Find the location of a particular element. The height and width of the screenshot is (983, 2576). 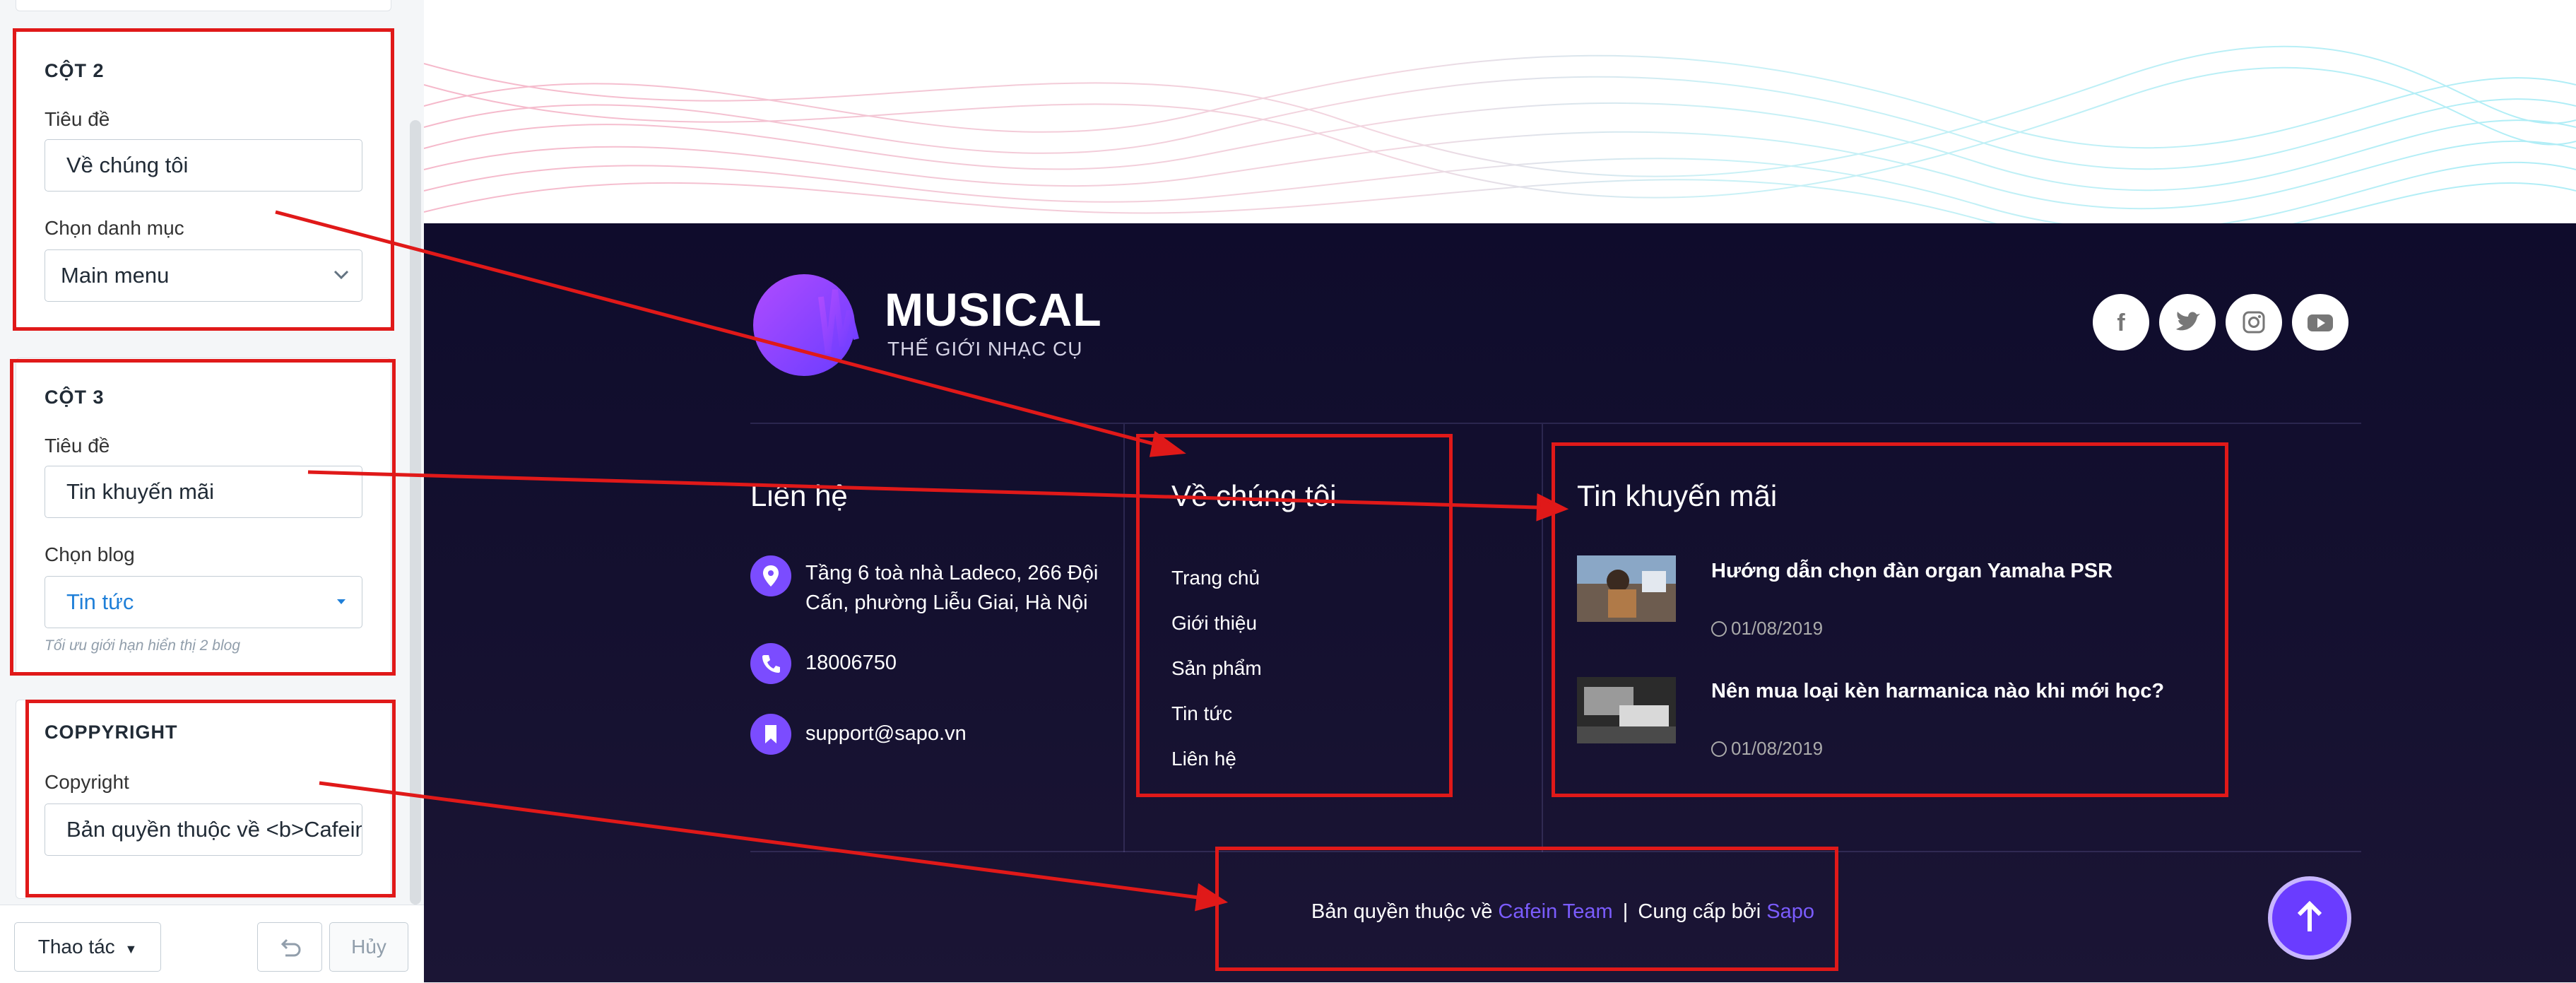

column-3-blog-label: Chọn blog is located at coordinates (90, 554).